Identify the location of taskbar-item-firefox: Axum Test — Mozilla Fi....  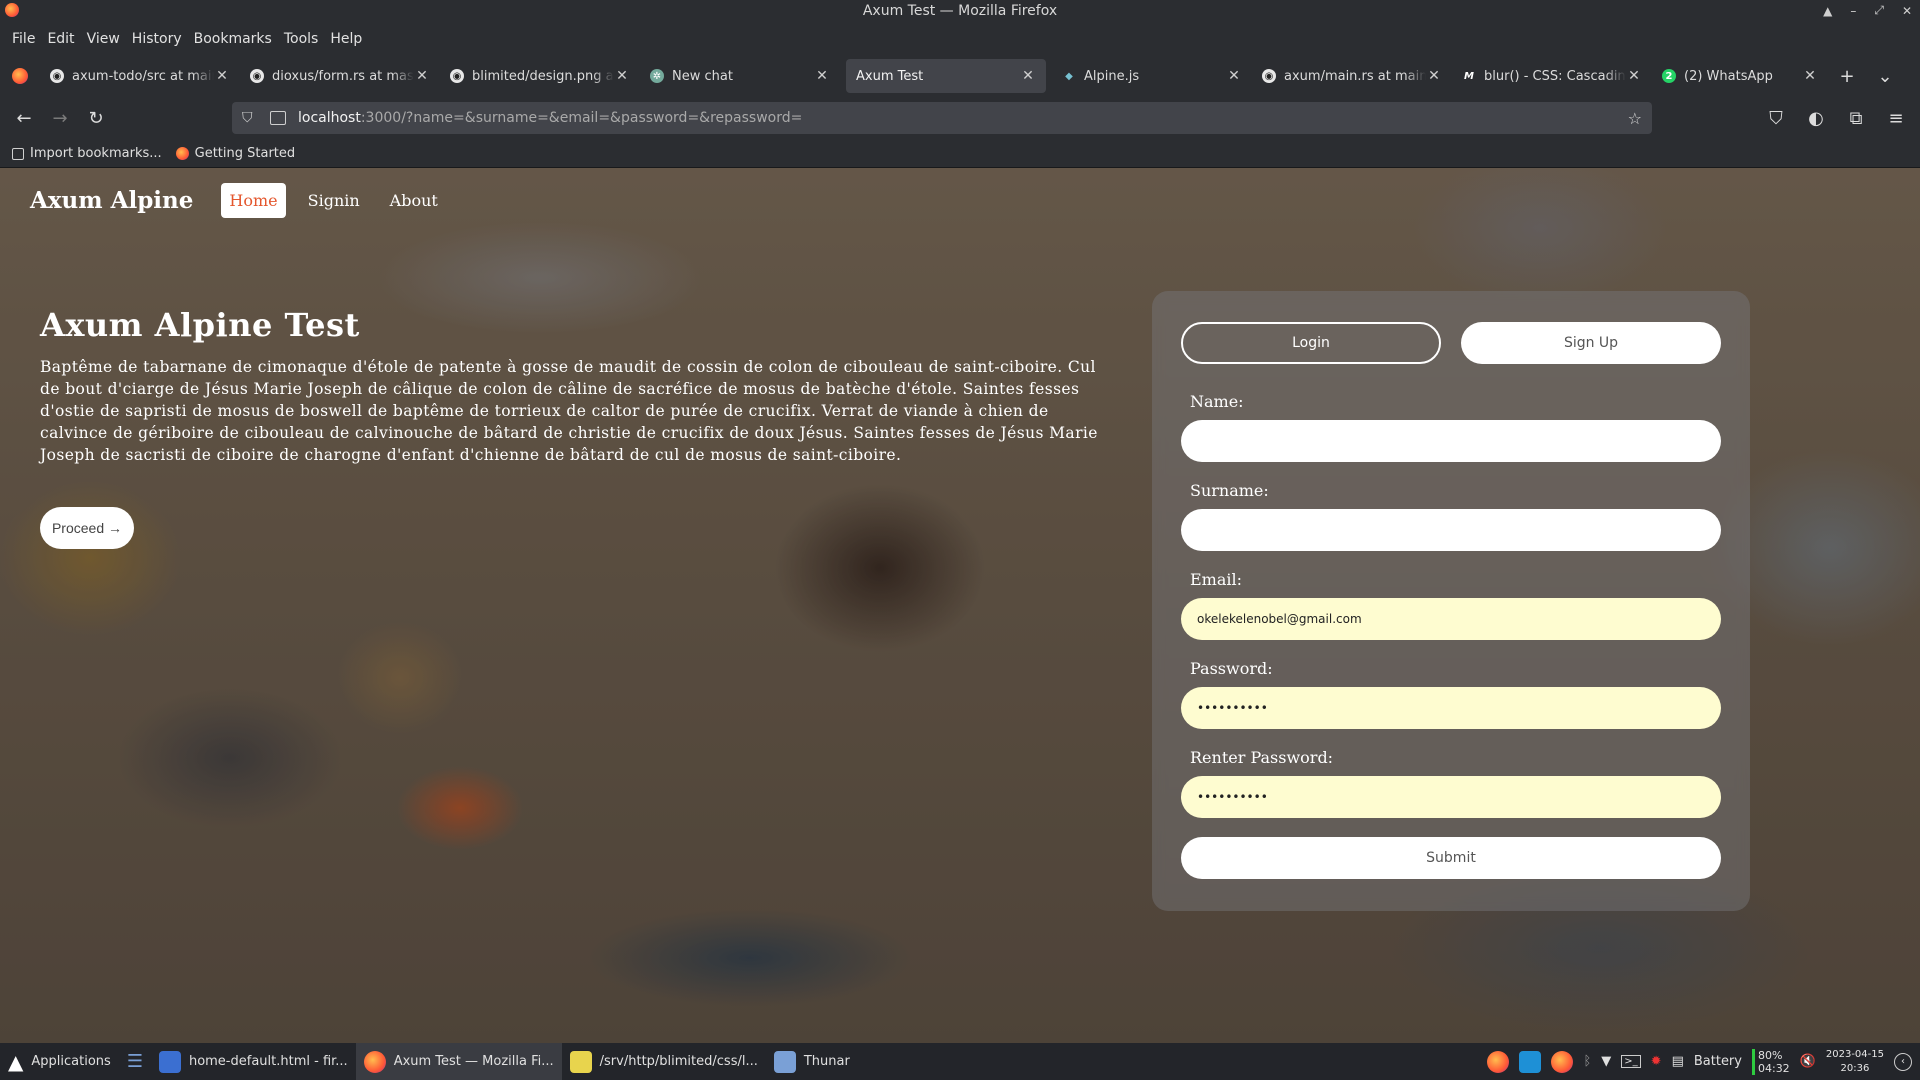
(458, 1061).